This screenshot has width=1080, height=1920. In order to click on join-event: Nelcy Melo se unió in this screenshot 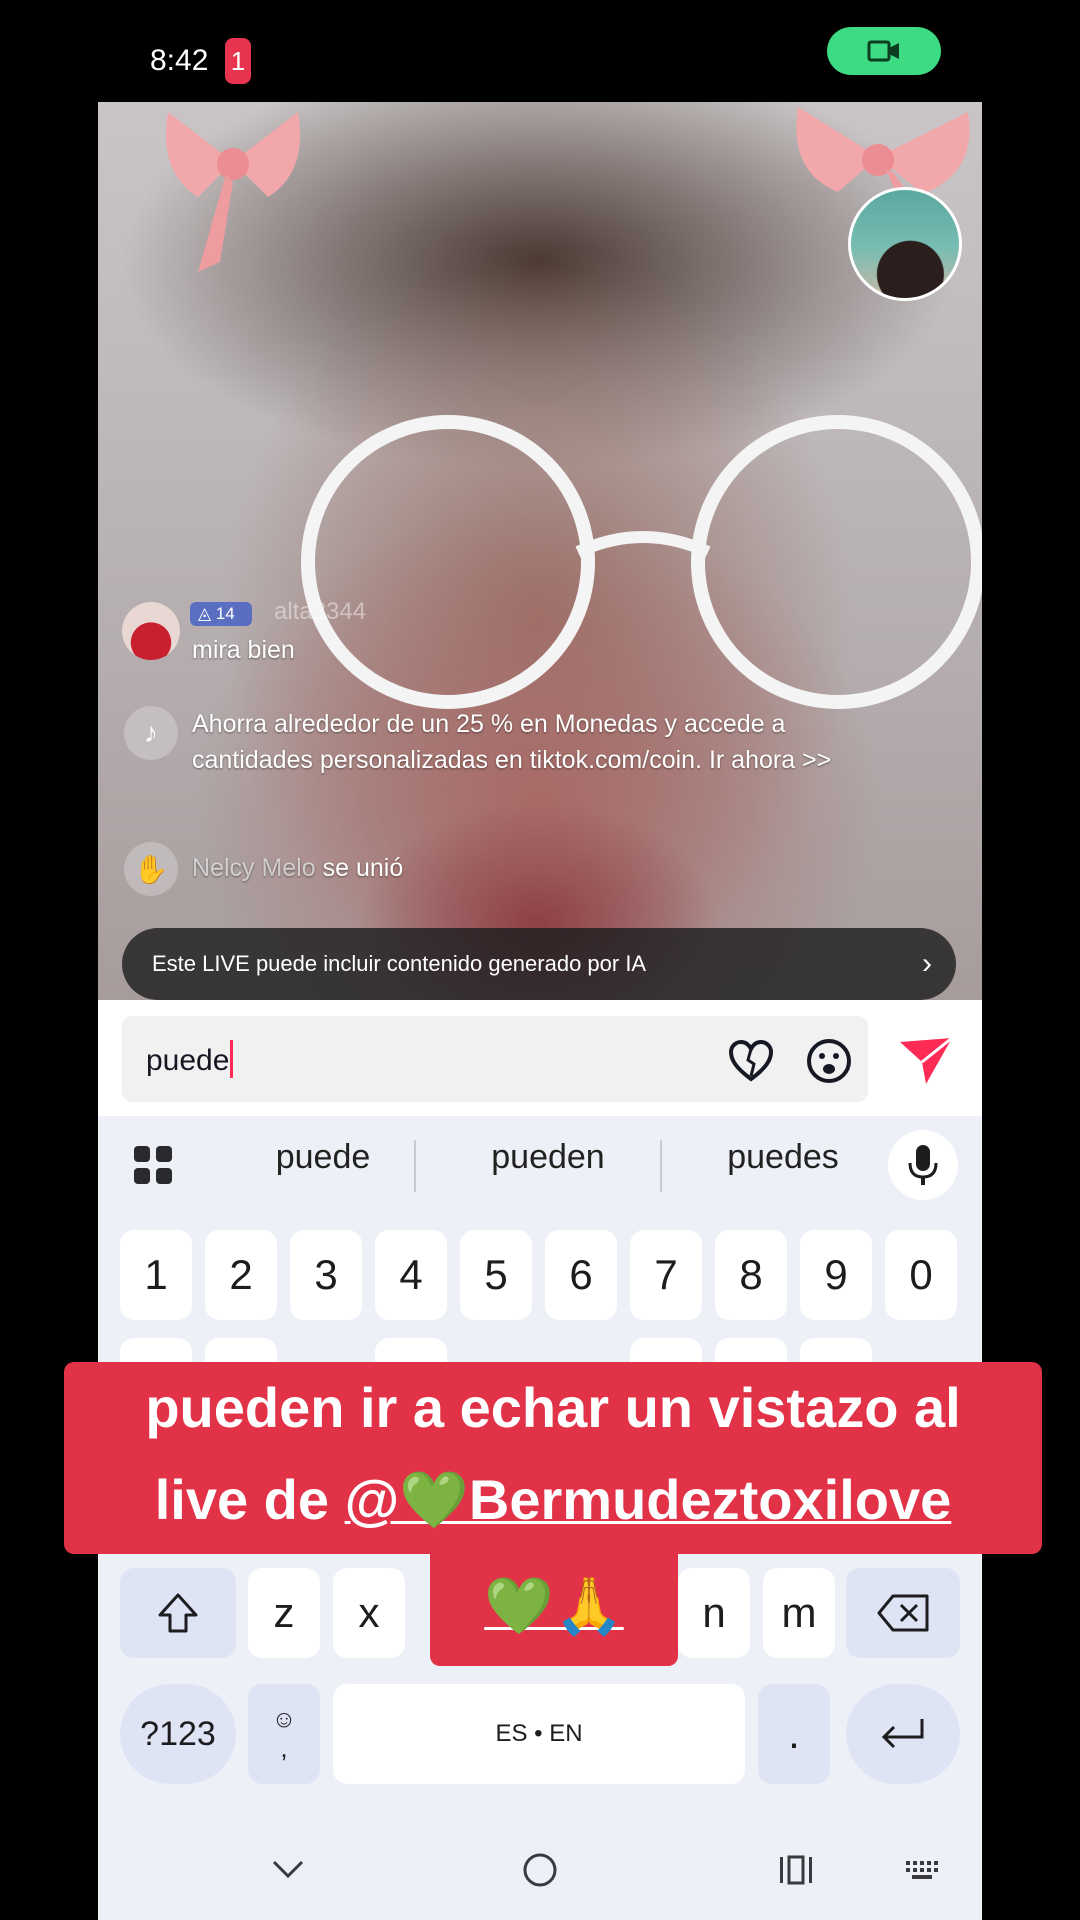, I will do `click(297, 868)`.